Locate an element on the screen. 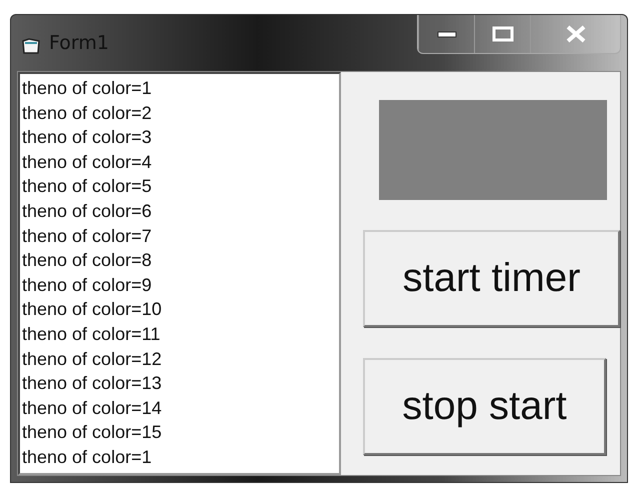 Image resolution: width=634 pixels, height=489 pixels. list-item: theno of color=2 is located at coordinates (87, 113).